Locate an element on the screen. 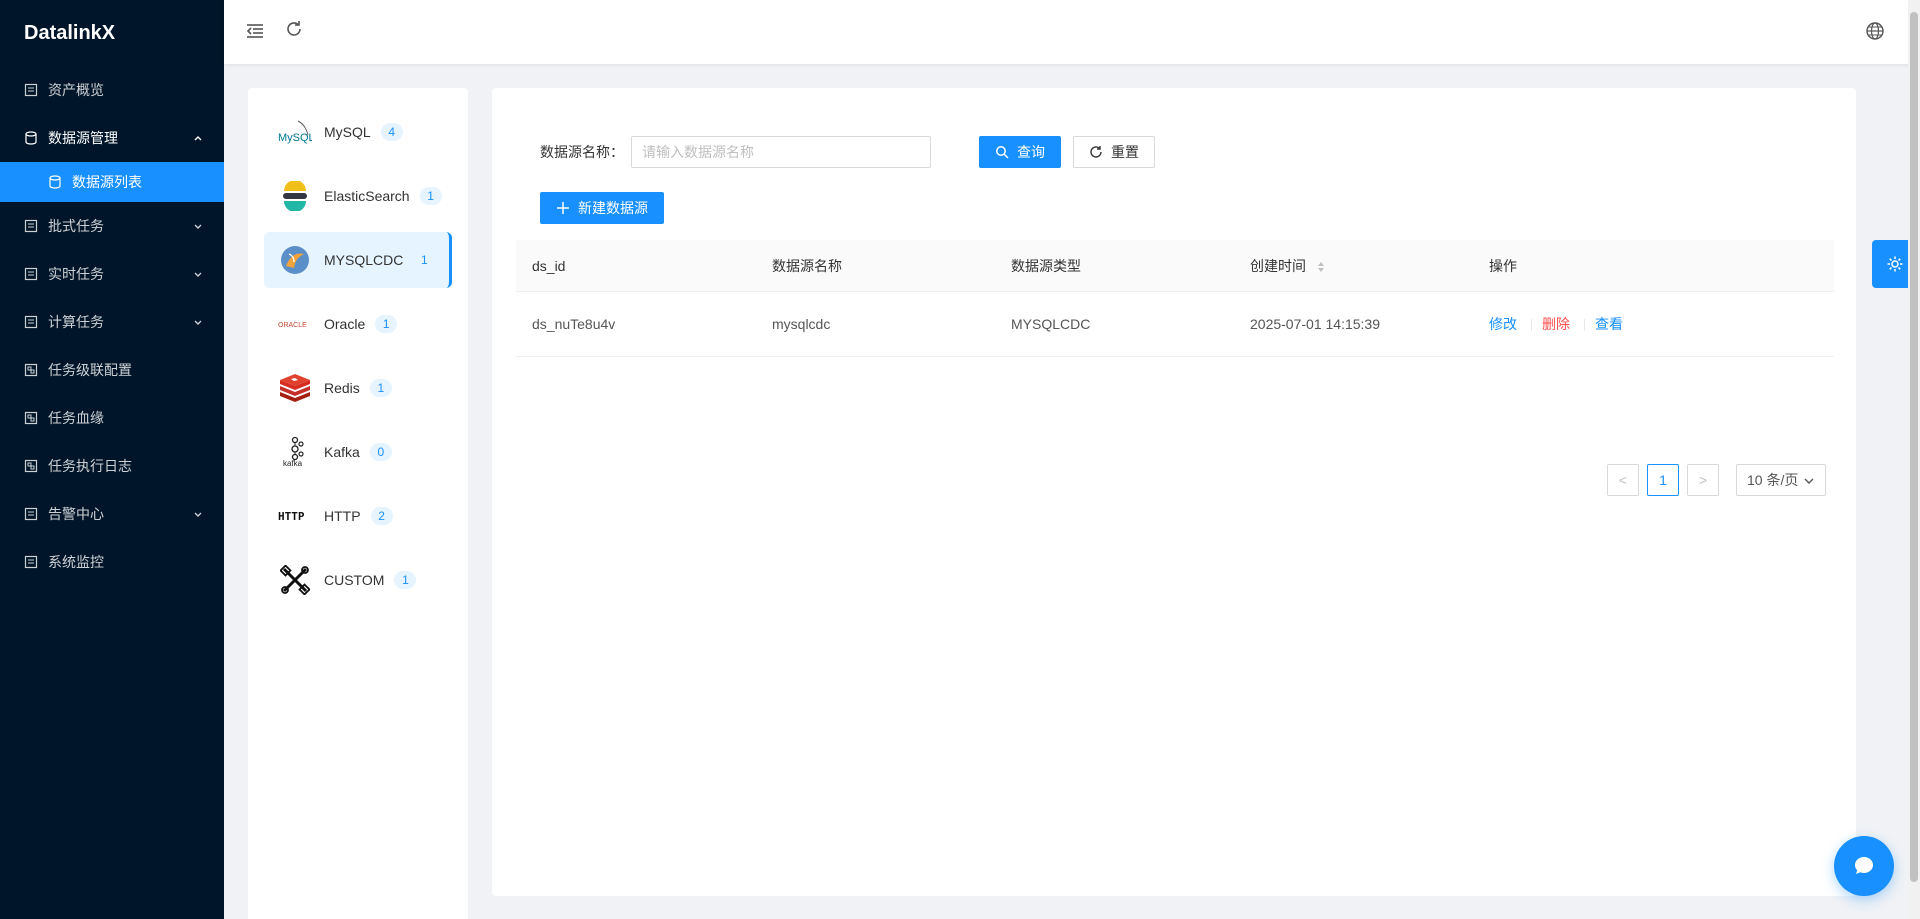  type-item-redis: Redis 1 is located at coordinates (358, 388).